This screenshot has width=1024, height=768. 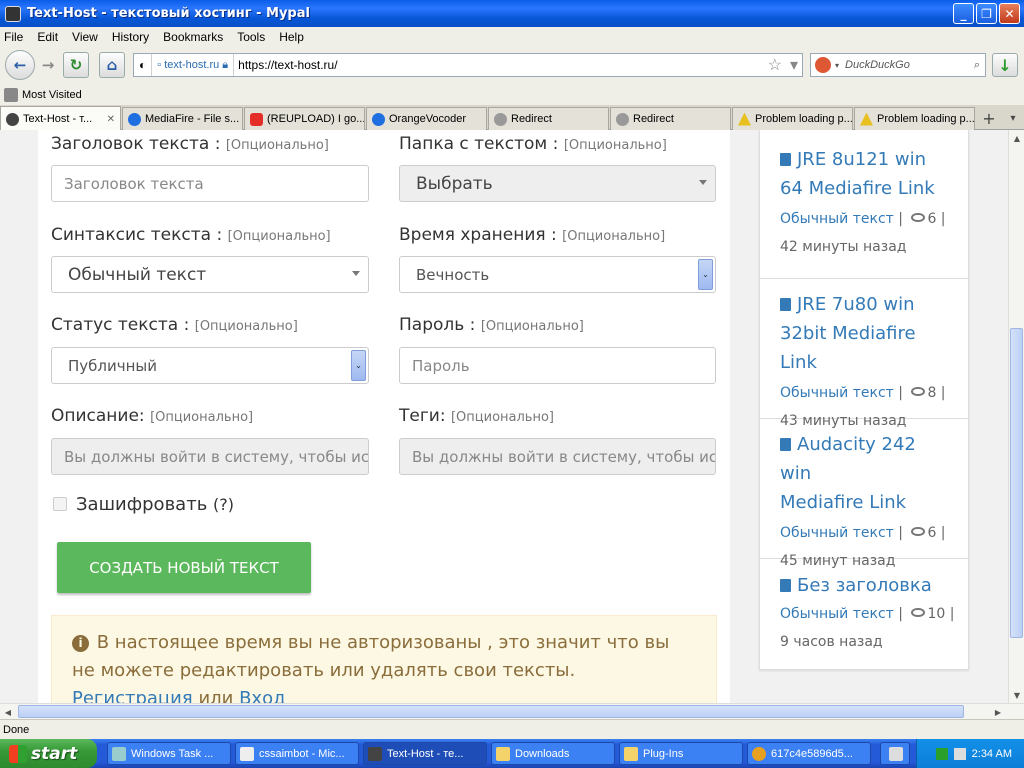 I want to click on reload-button: ↻, so click(x=76, y=65).